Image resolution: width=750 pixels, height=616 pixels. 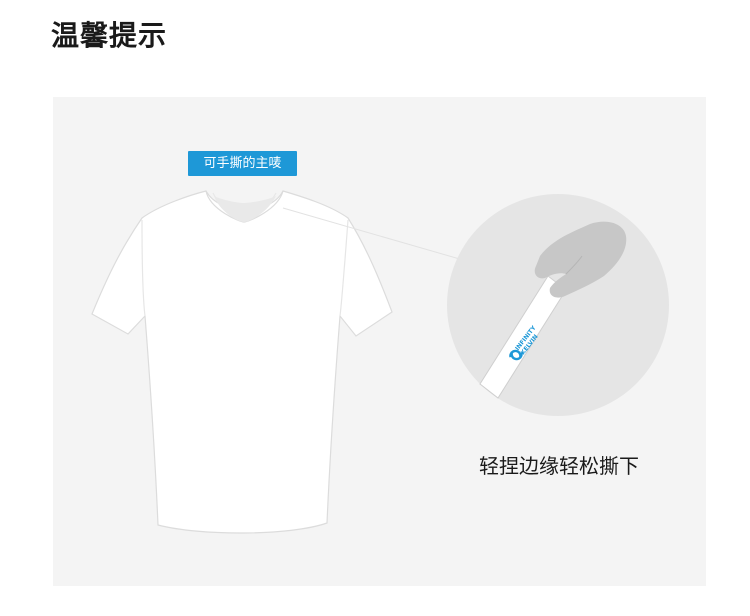 What do you see at coordinates (559, 466) in the screenshot?
I see `caption-text: 轻捏边缘轻松撕下` at bounding box center [559, 466].